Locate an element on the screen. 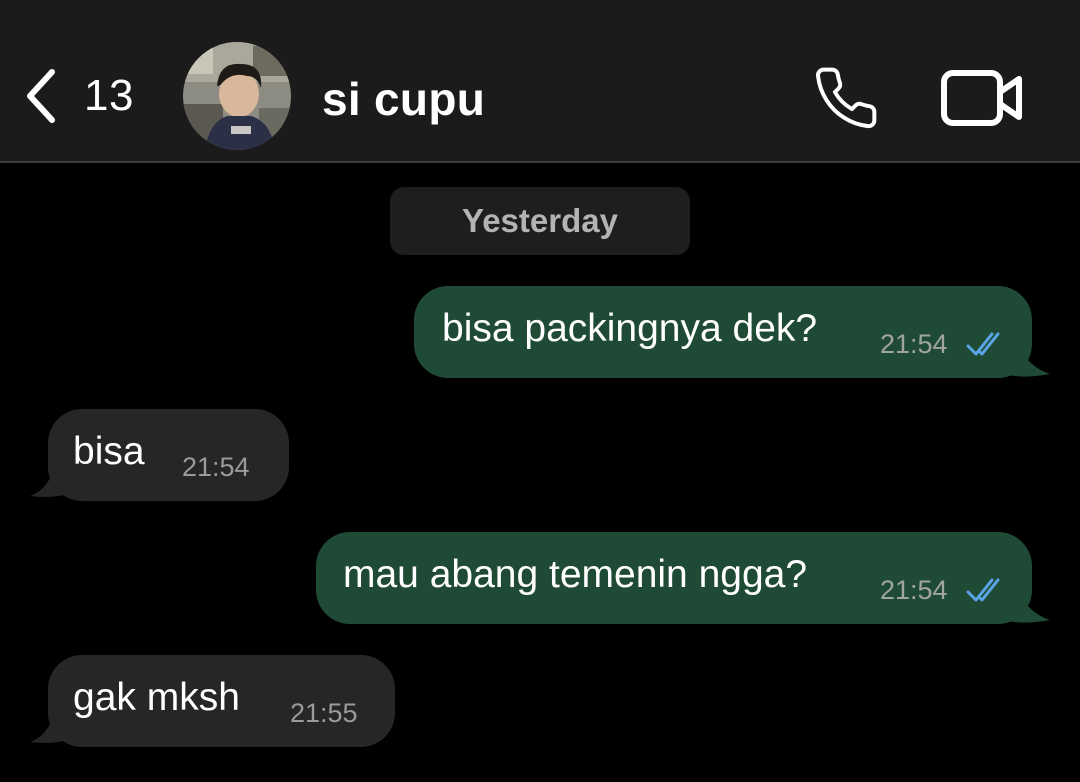  message-text: bisa is located at coordinates (109, 451).